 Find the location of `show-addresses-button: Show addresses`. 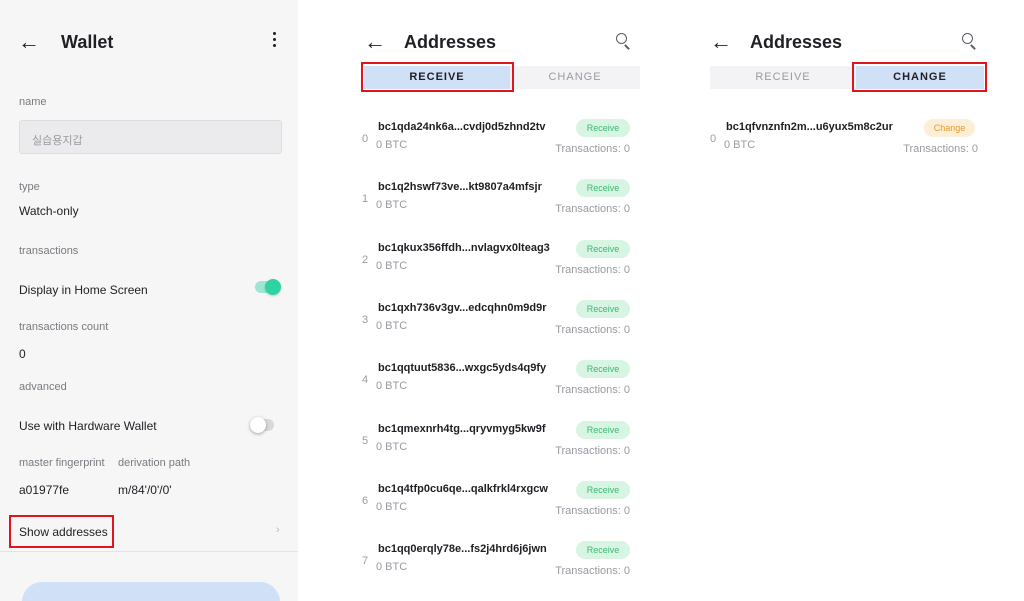

show-addresses-button: Show addresses is located at coordinates (61, 531).